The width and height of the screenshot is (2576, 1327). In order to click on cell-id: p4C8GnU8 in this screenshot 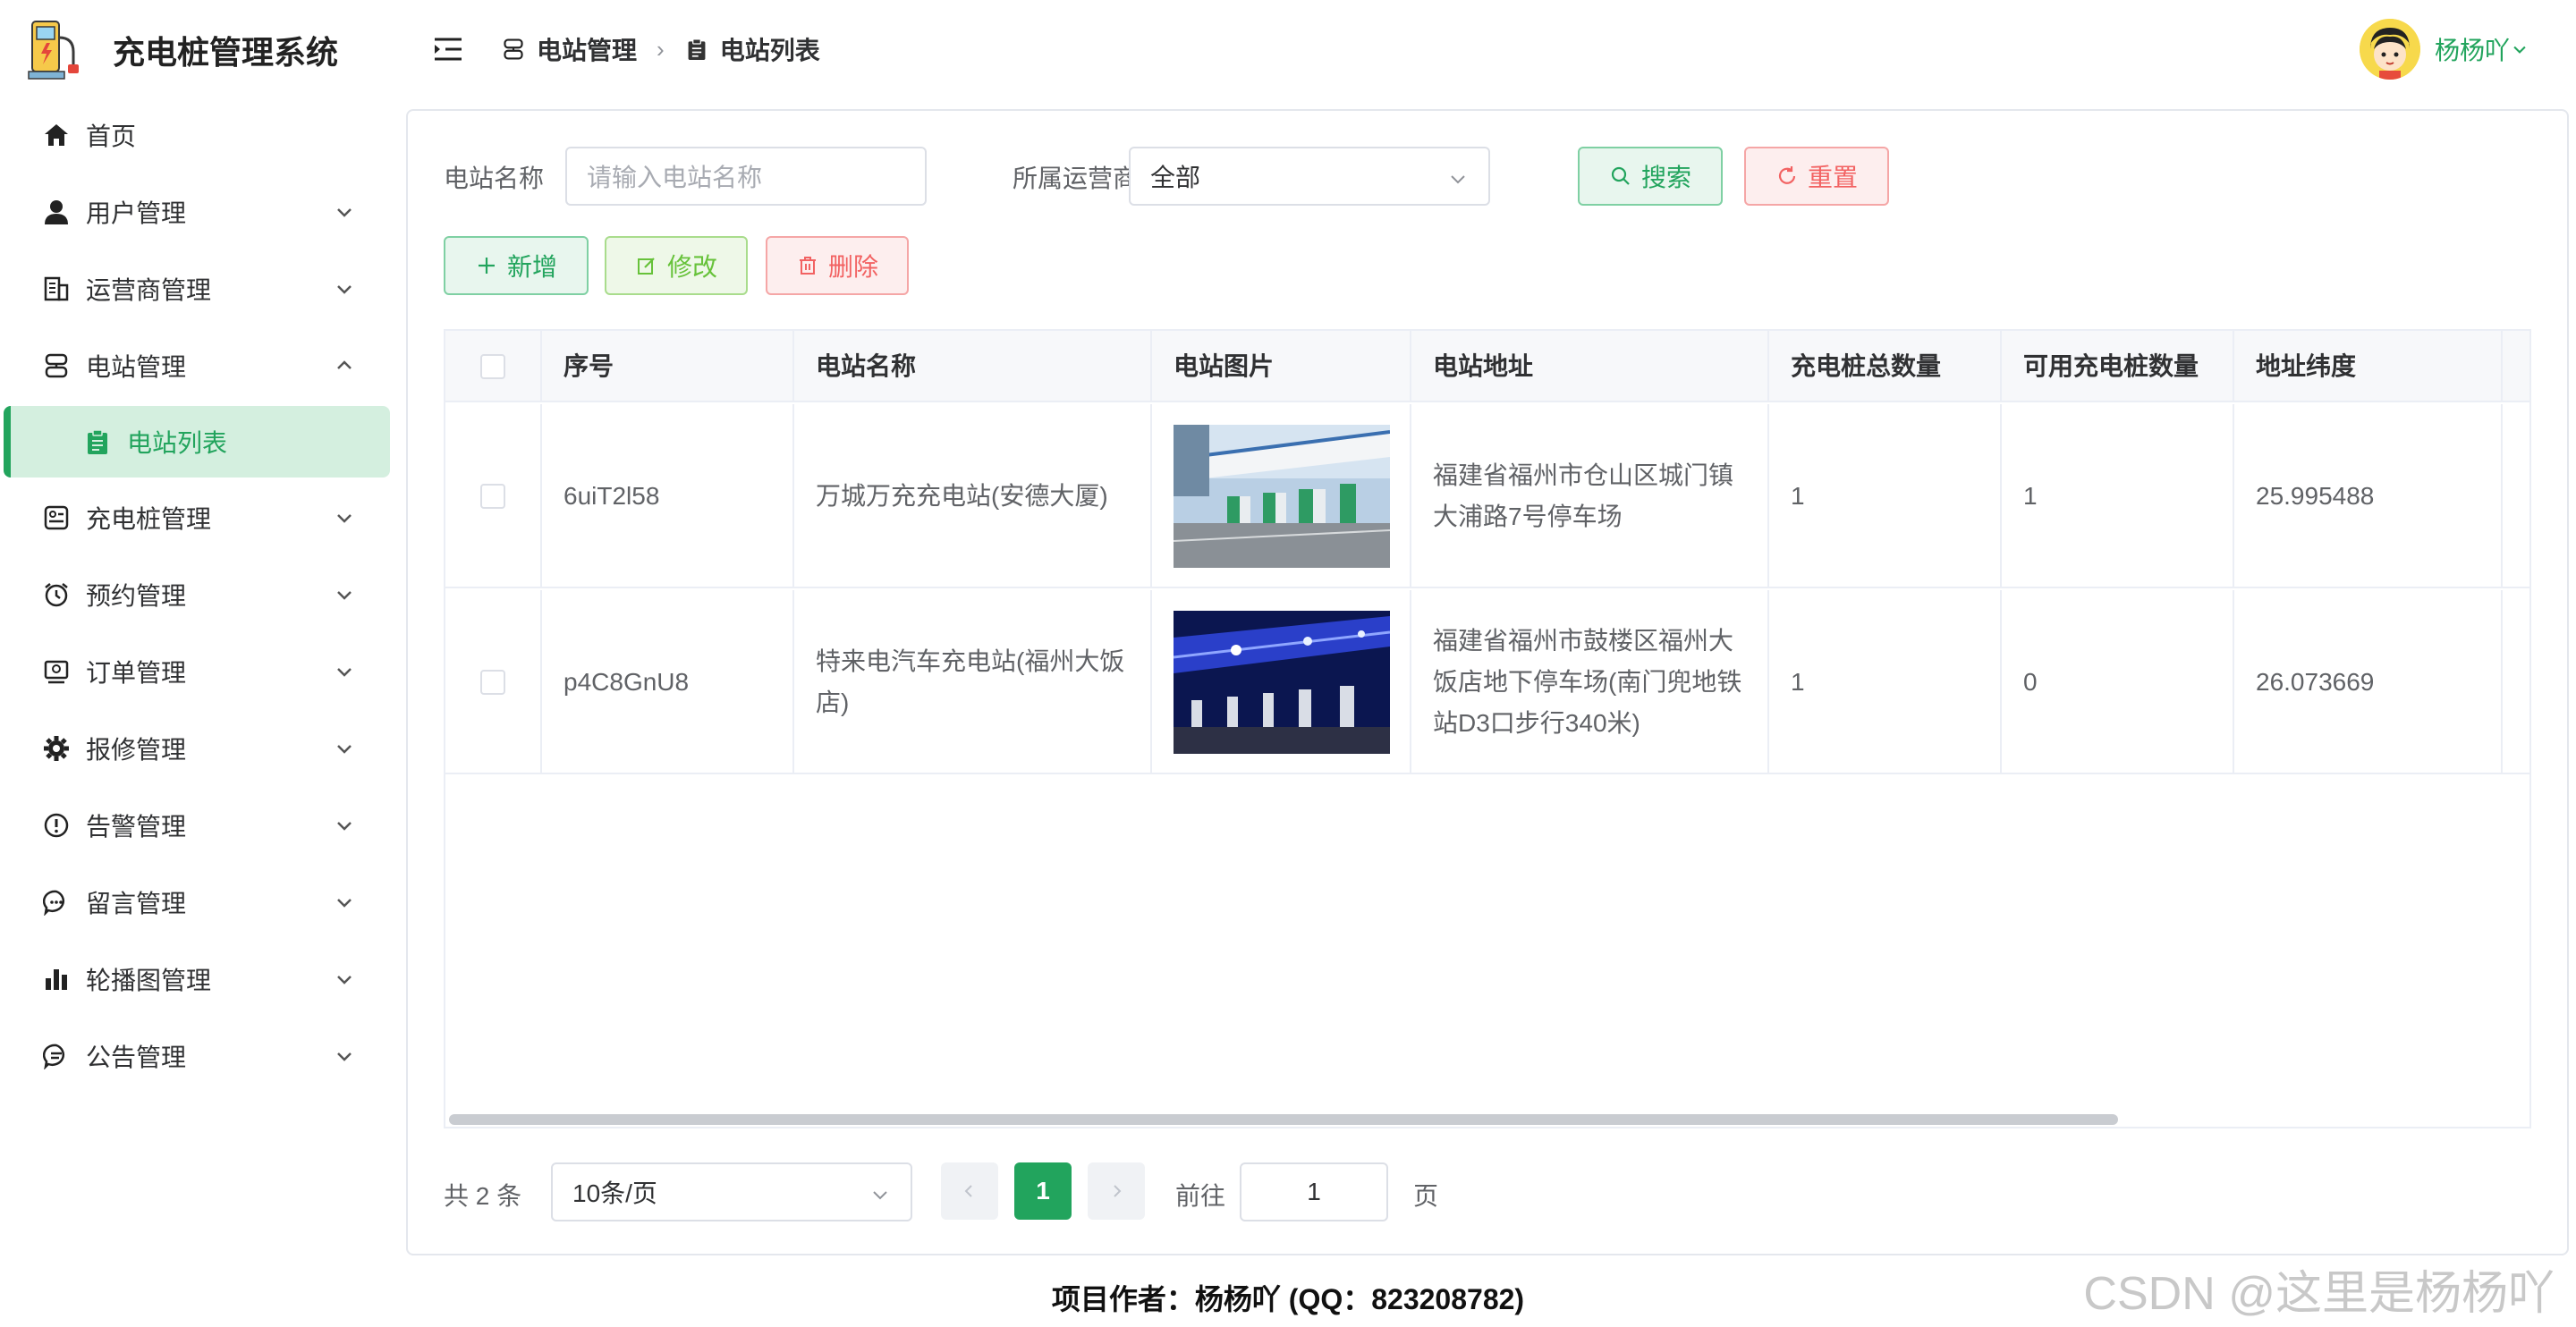, I will do `click(668, 682)`.